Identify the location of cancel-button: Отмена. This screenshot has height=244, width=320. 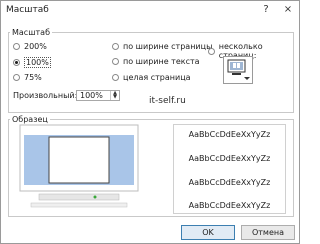
(268, 232).